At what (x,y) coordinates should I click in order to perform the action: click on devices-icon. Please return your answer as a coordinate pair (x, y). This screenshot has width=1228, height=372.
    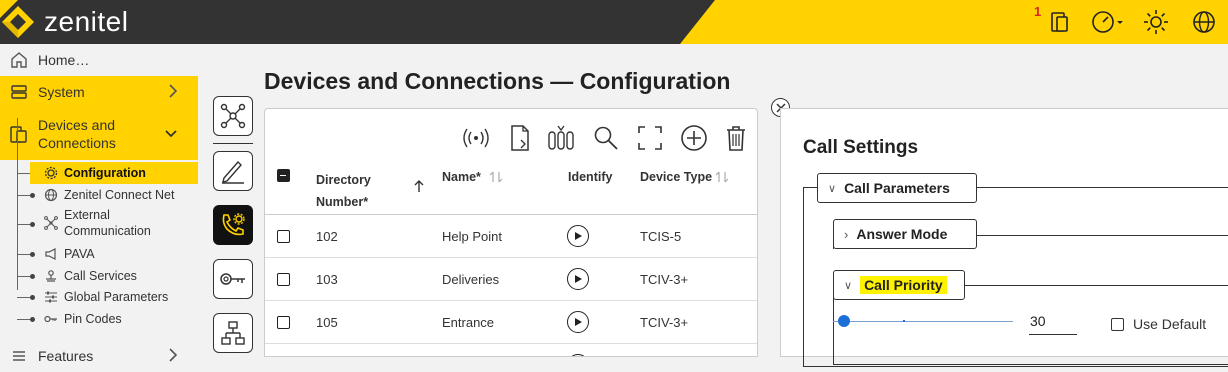
    Looking at the image, I should click on (19, 134).